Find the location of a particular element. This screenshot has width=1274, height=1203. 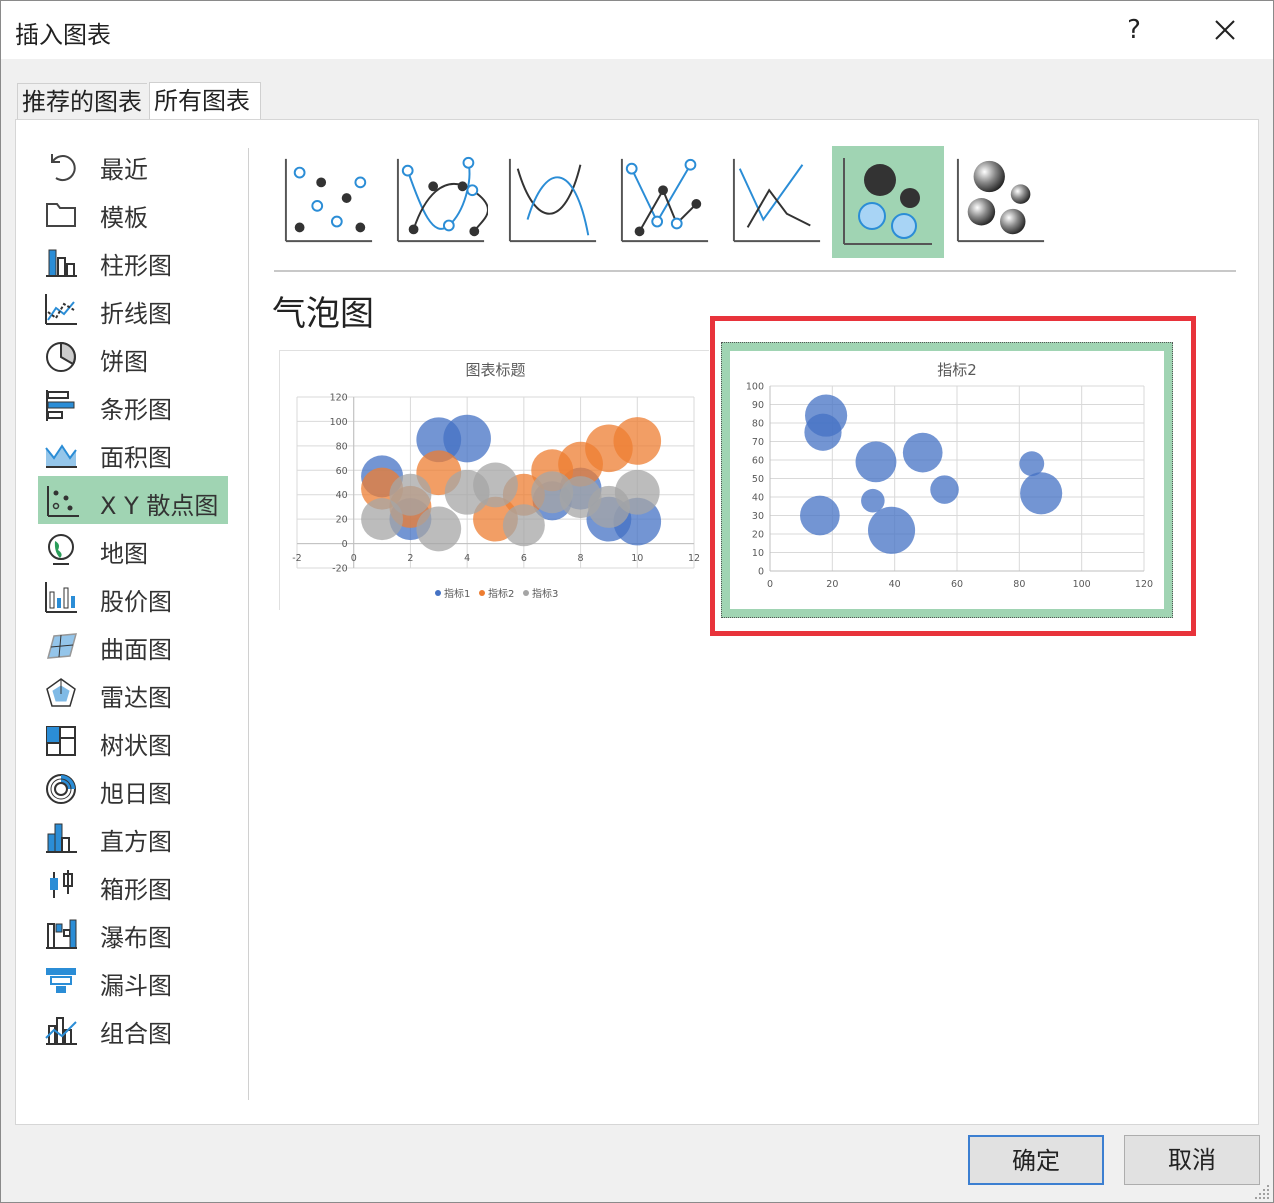

y-tick-label: -20 is located at coordinates (340, 569).